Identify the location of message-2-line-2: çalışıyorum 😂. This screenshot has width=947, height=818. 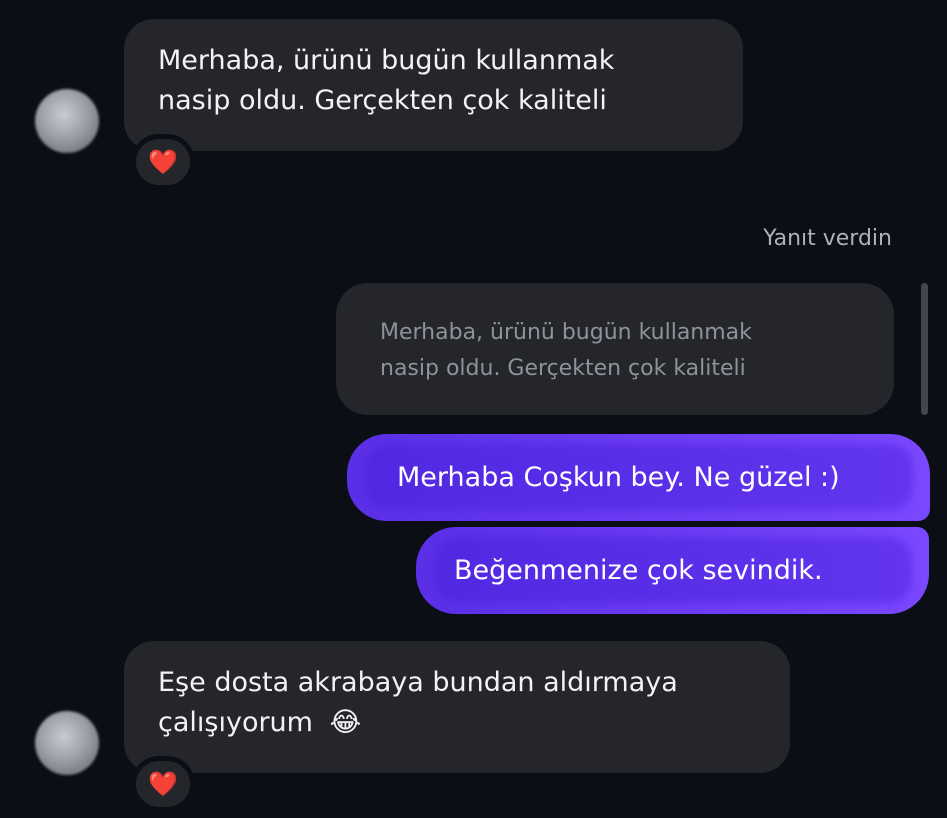
(457, 723).